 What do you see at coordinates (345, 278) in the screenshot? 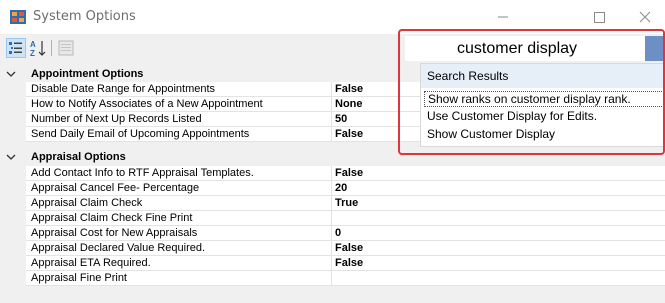
I see `property-row: Appraisal Fine Print` at bounding box center [345, 278].